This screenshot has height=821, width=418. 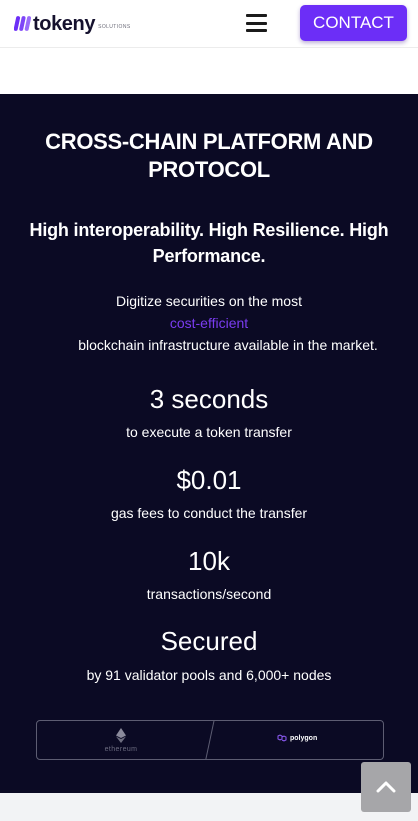 I want to click on site-header: tokeny SOLUTIONS CONTACT, so click(x=209, y=24).